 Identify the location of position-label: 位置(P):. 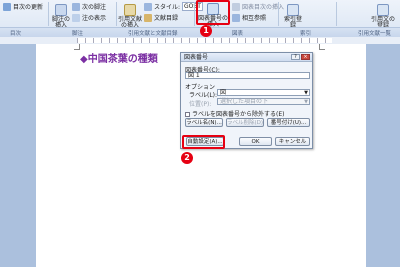
(200, 104).